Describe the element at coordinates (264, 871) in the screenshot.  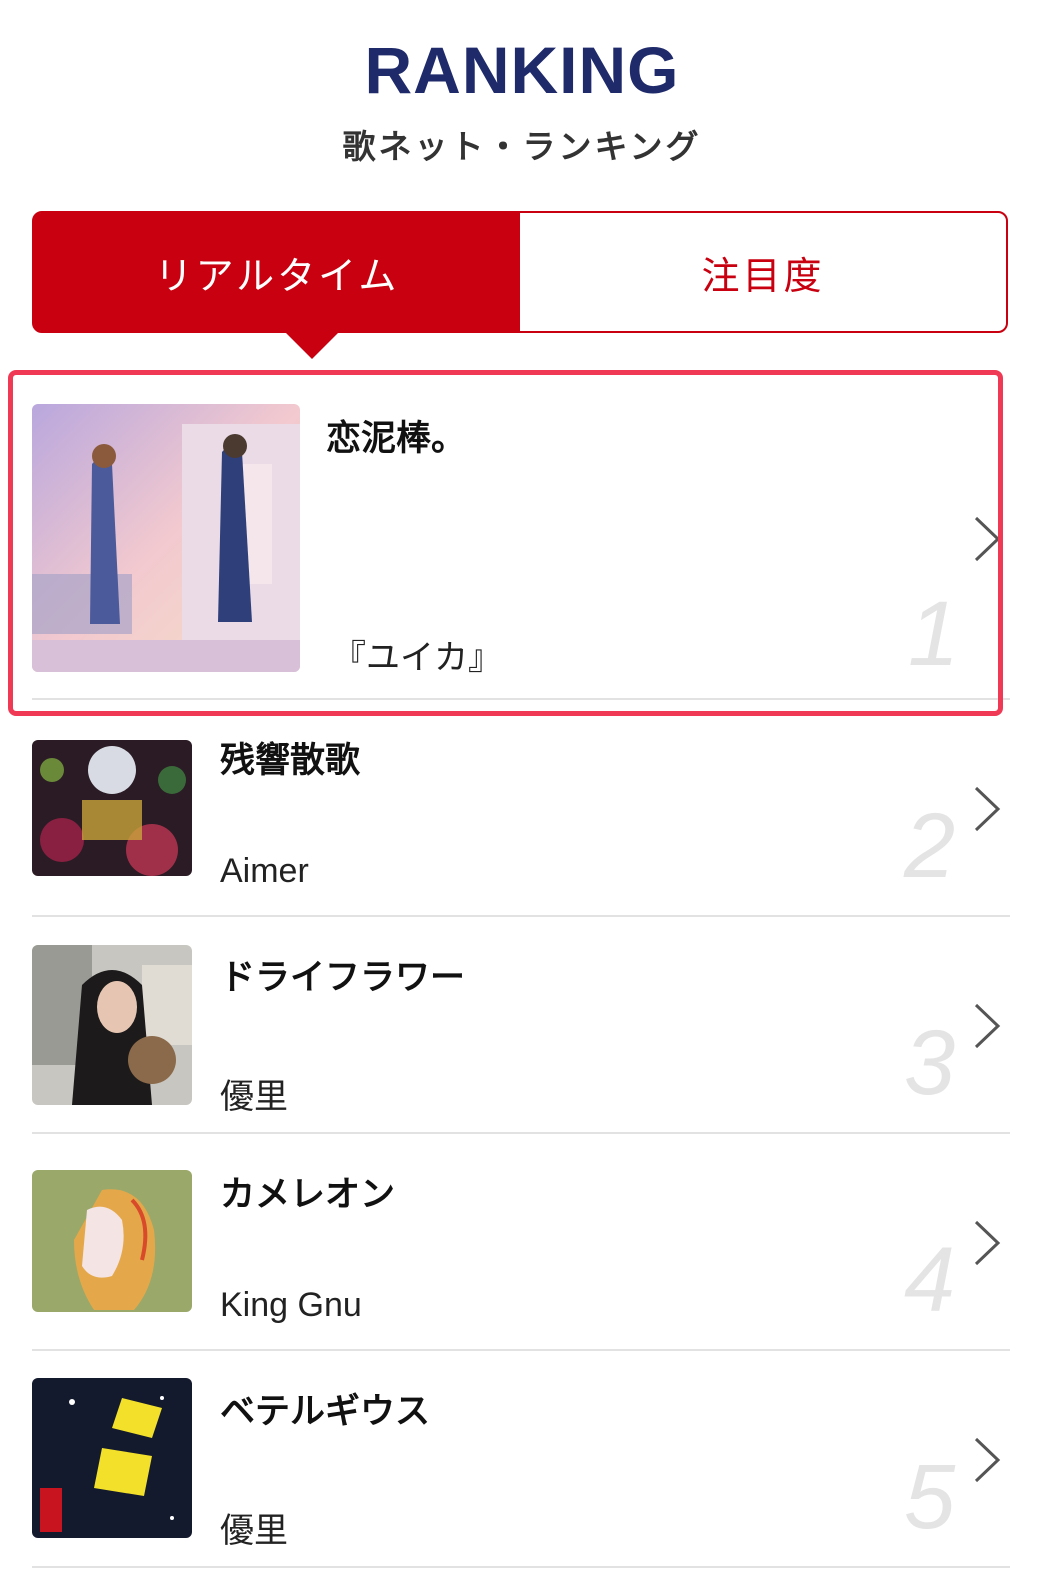
I see `artist-name: Aimer` at that location.